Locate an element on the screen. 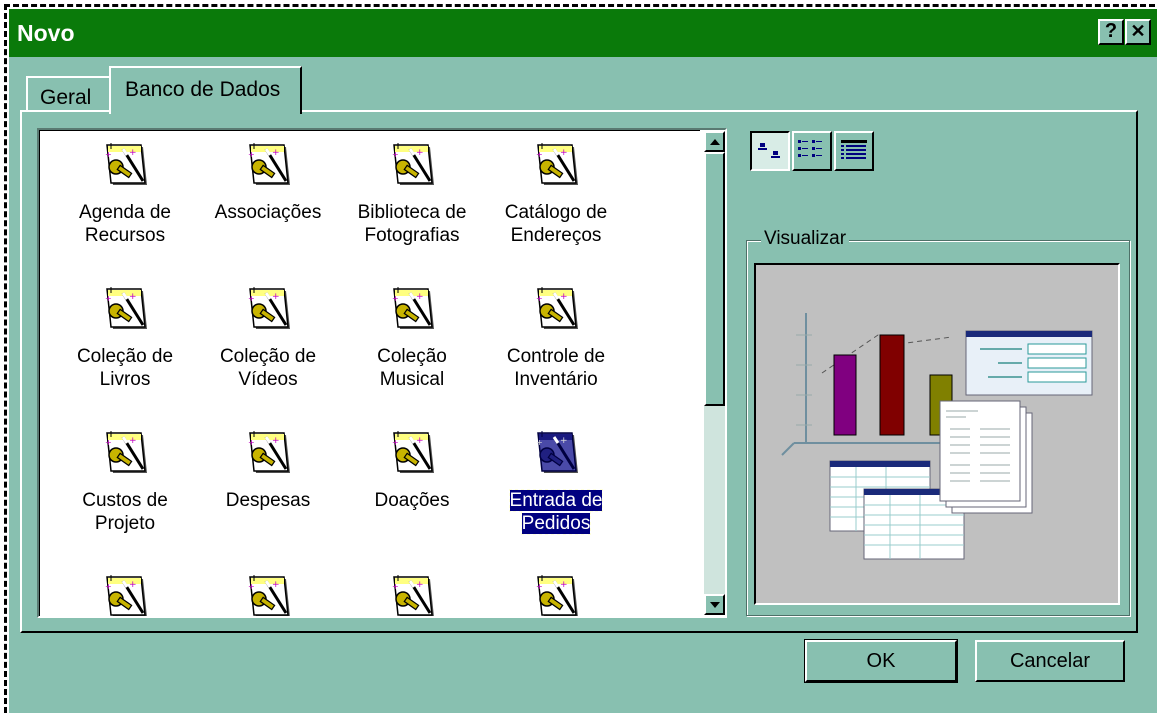 The height and width of the screenshot is (713, 1157). template-item-label: Controle de Inventário is located at coordinates (556, 368).